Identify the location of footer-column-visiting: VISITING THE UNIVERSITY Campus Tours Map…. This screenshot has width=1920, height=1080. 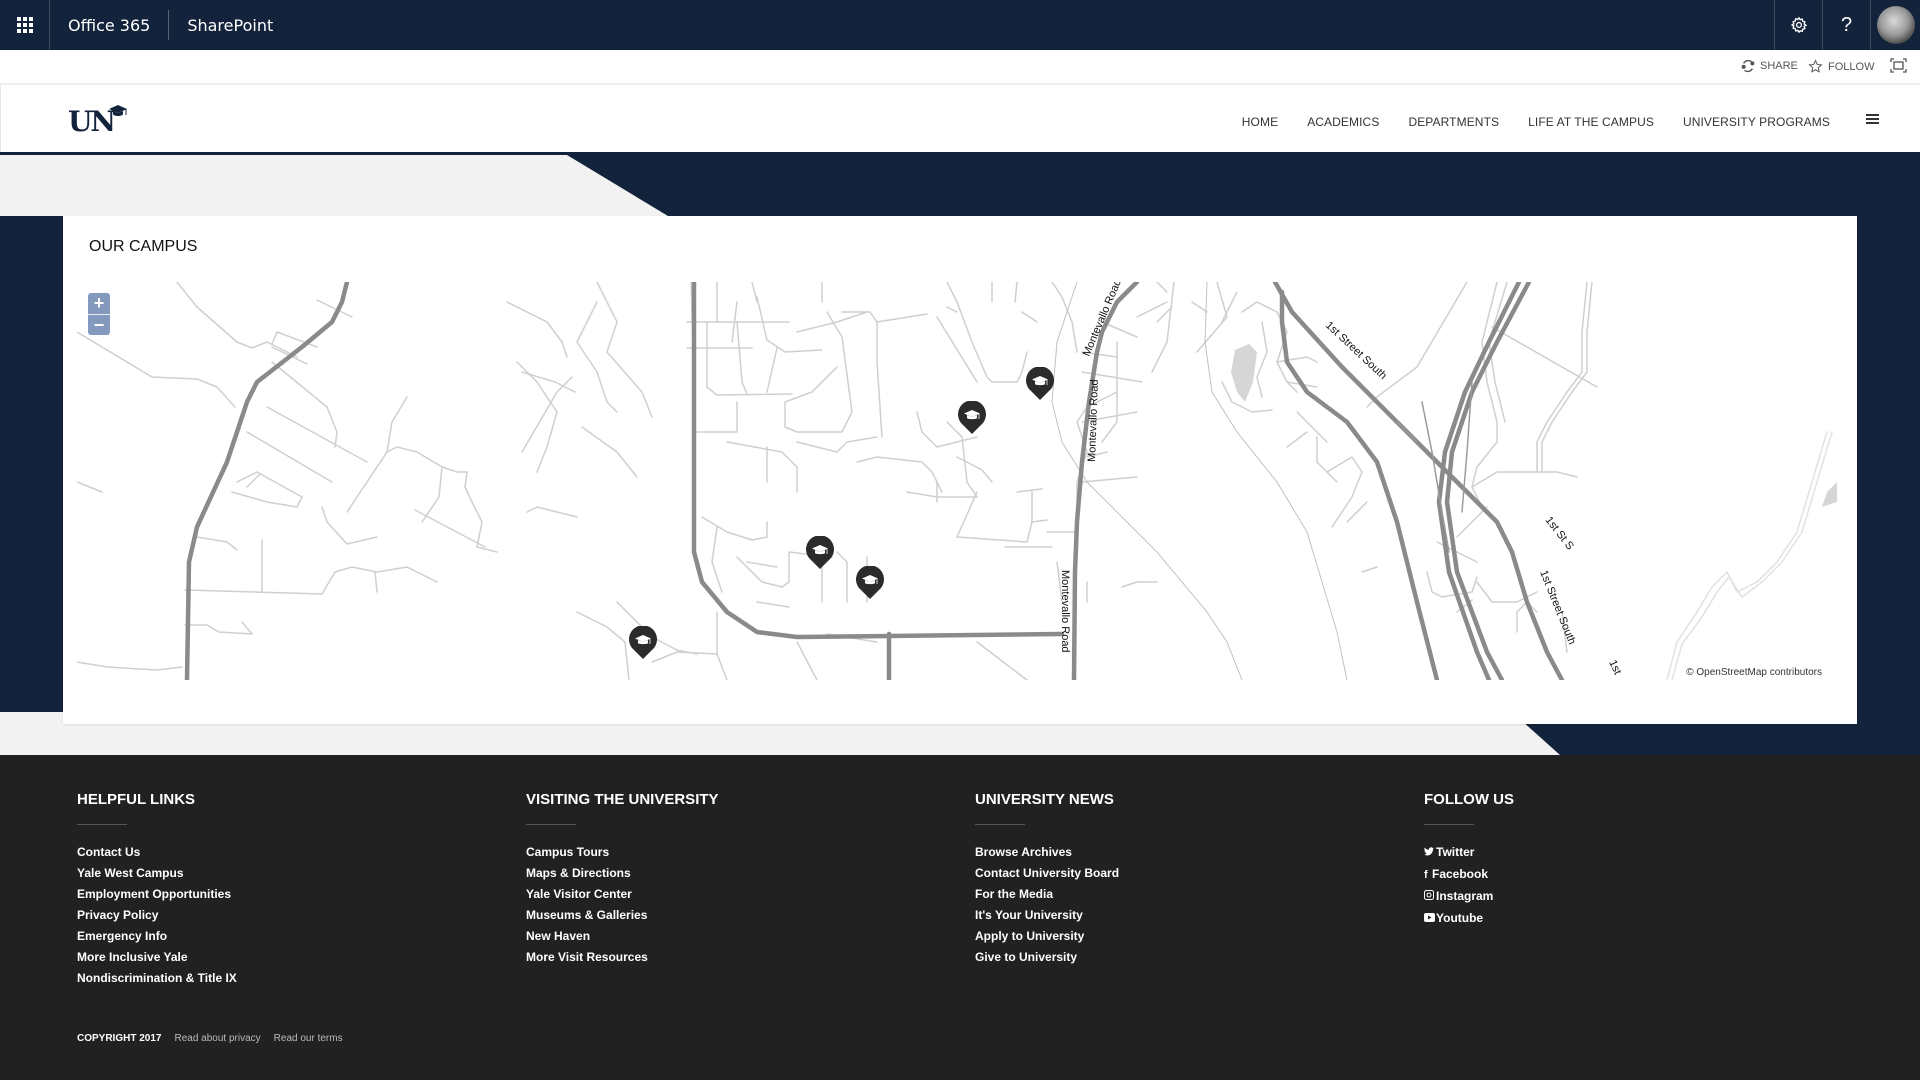
(622, 879).